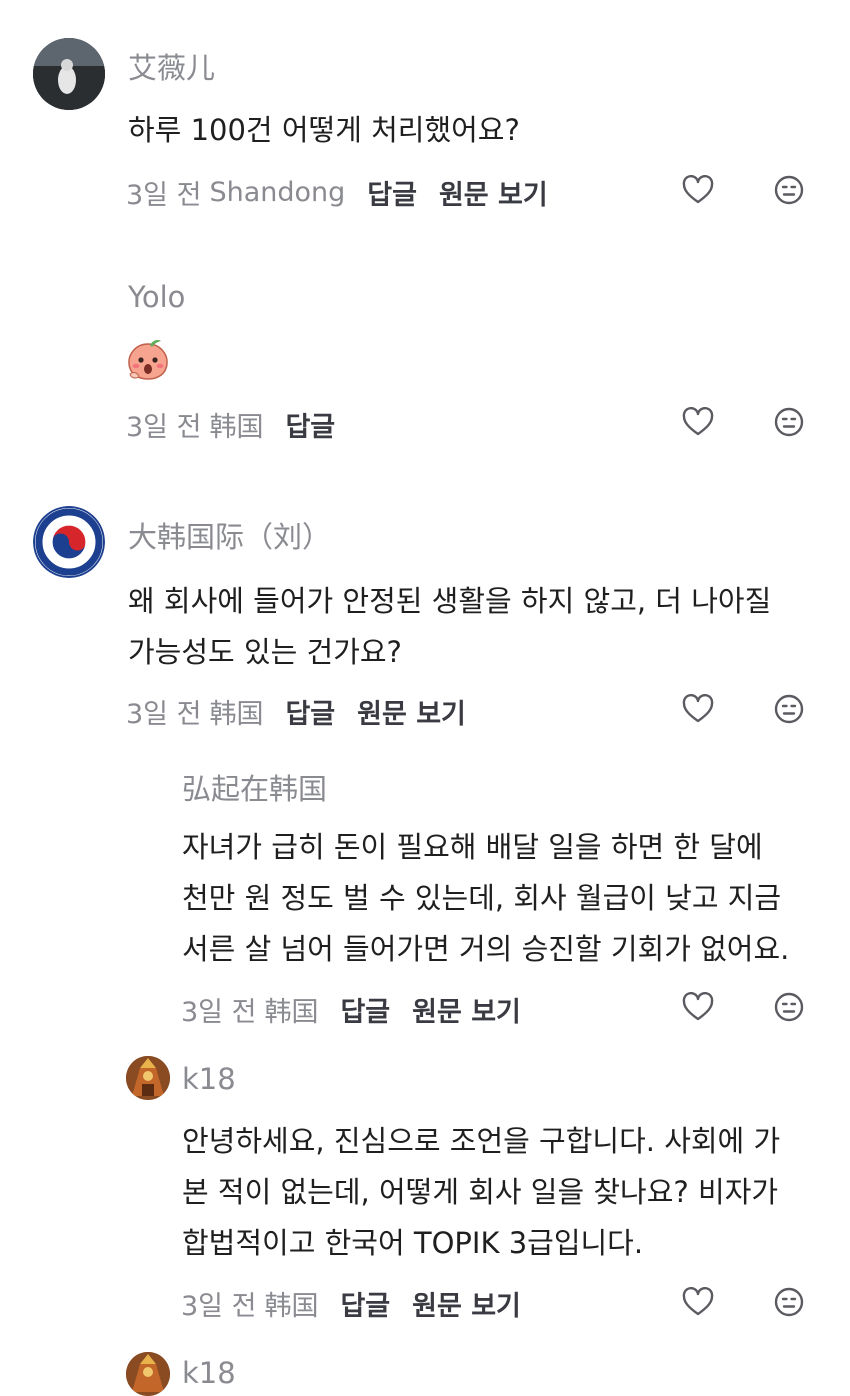 Image resolution: width=850 pixels, height=1396 pixels. I want to click on comment-meta: 3일 전 韩国 답글, so click(241, 424).